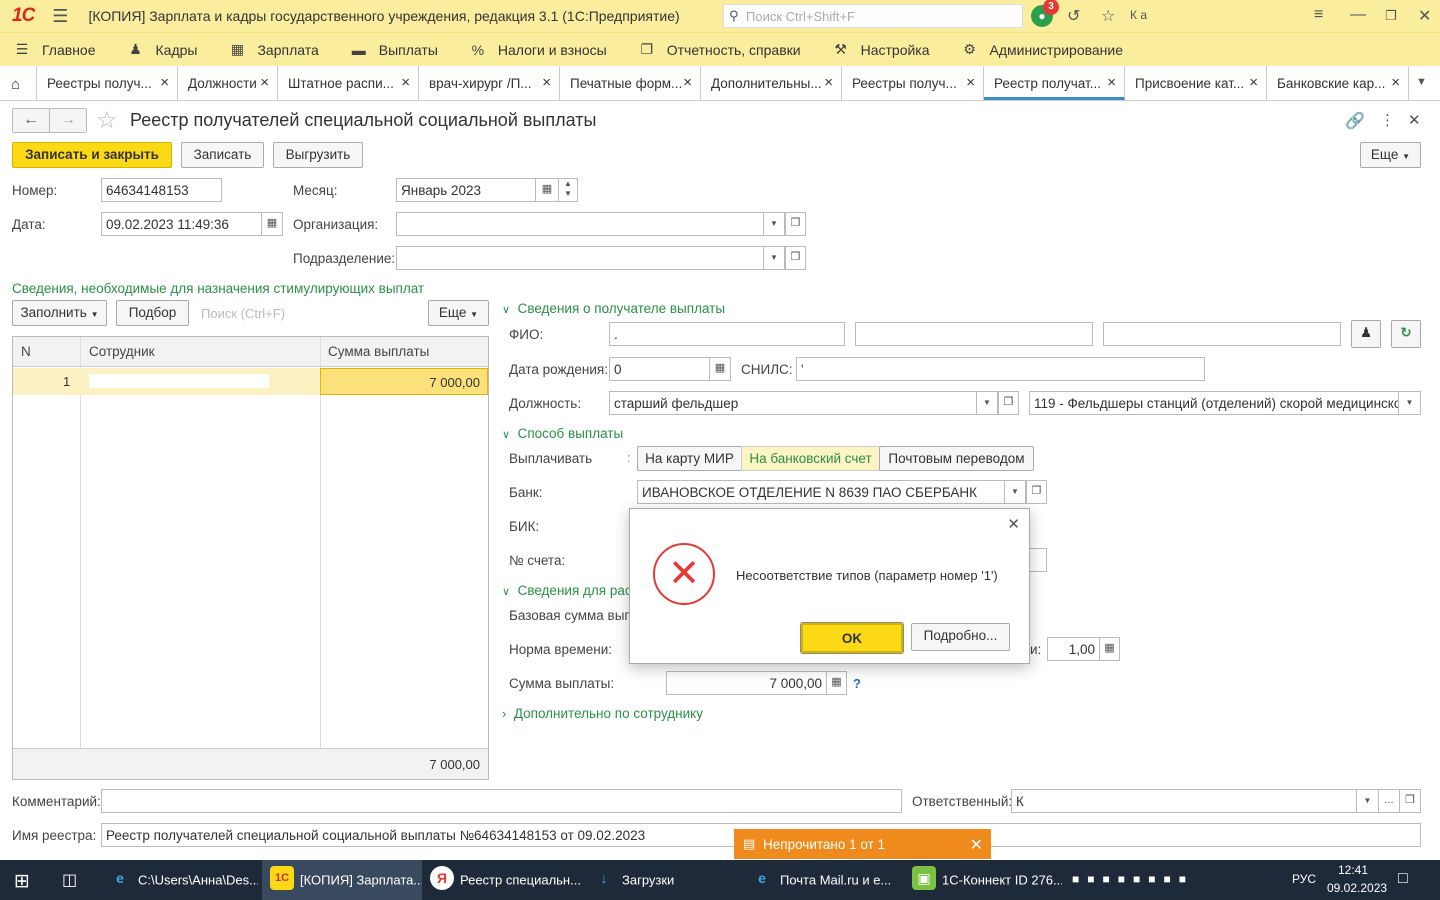 The image size is (1440, 900). Describe the element at coordinates (1366, 334) in the screenshot. I see `person-button: ♟` at that location.